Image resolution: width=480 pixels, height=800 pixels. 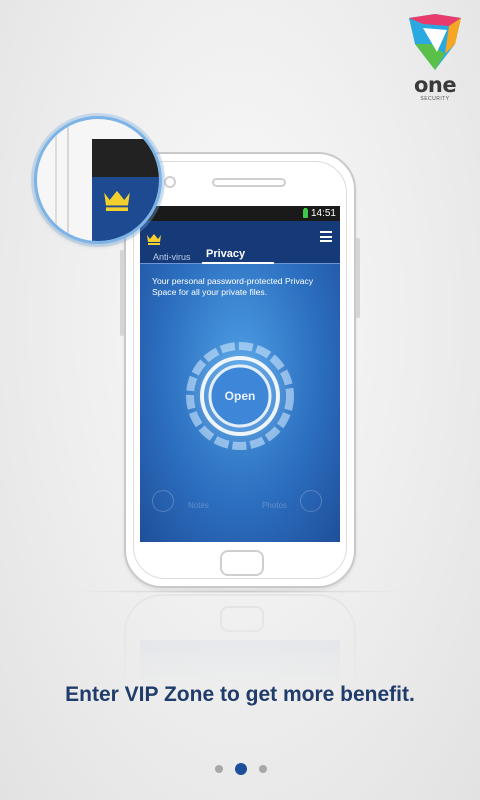 I want to click on logo-wordmark: one, so click(x=435, y=85).